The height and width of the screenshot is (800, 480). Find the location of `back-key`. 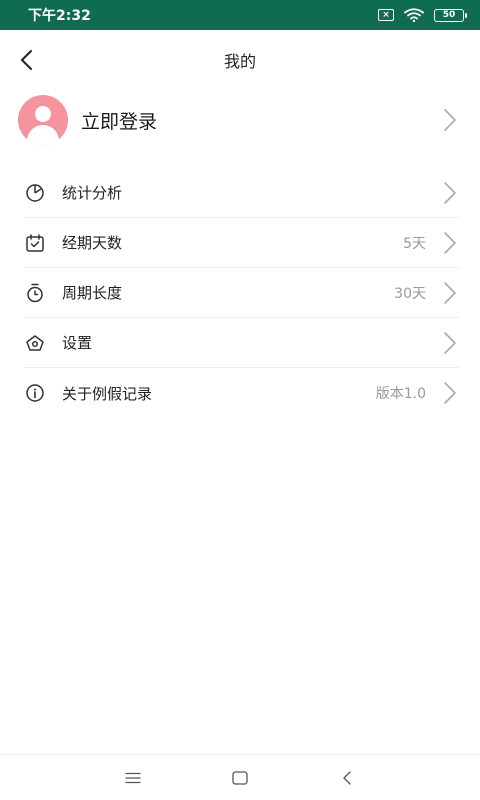

back-key is located at coordinates (347, 778).